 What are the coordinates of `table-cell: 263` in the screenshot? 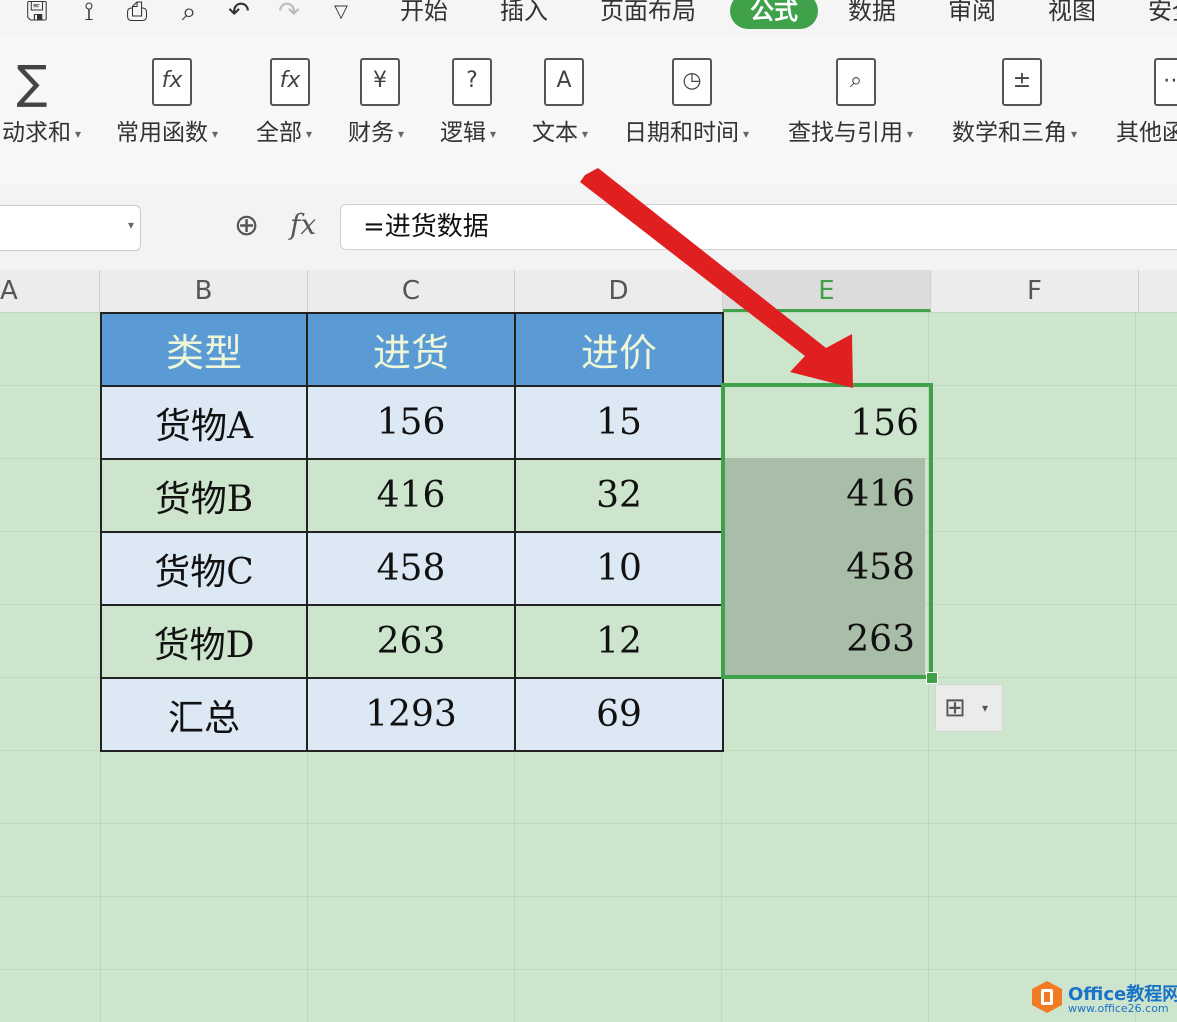 It's located at (411, 641).